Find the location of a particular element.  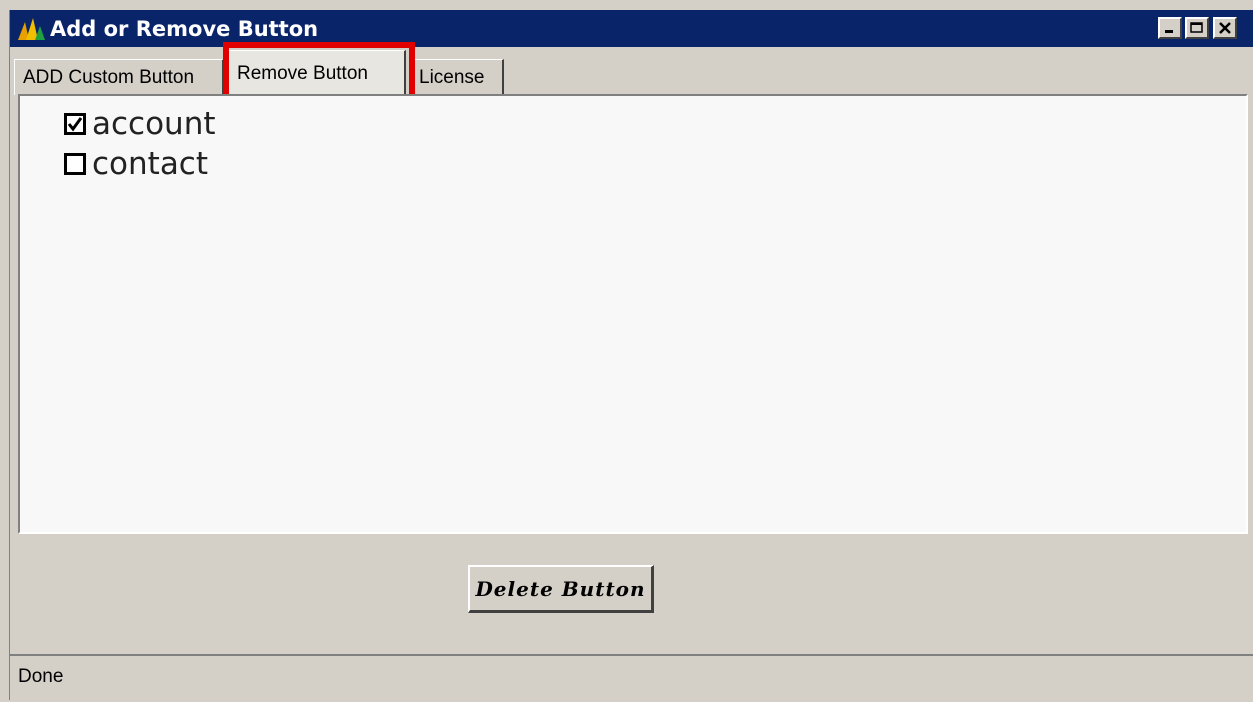

tab-strip: ADD Custom Button Remove Button License is located at coordinates (631, 72).